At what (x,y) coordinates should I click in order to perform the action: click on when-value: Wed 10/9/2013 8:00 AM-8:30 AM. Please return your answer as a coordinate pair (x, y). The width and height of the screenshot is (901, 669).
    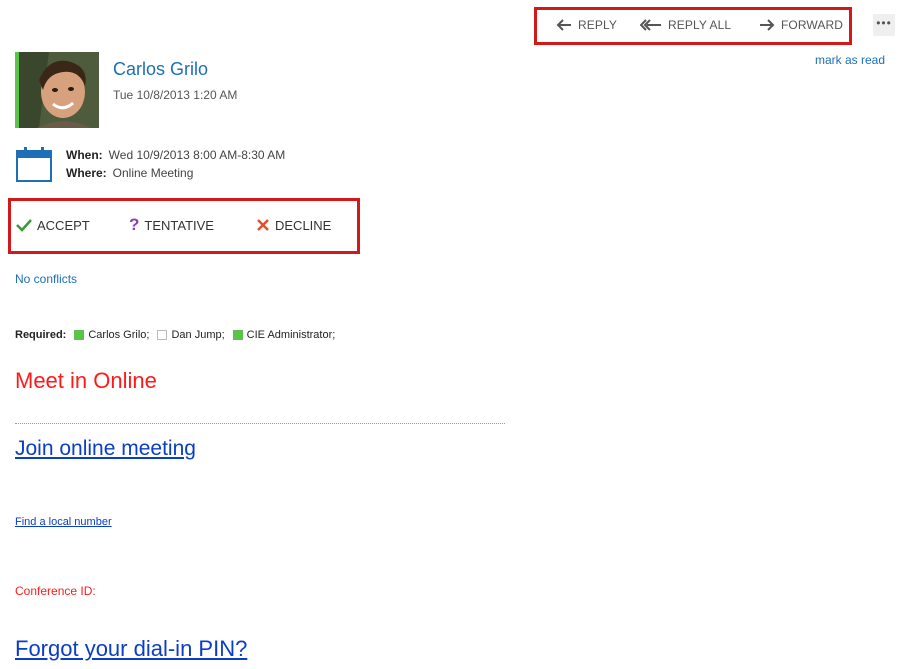
    Looking at the image, I should click on (197, 155).